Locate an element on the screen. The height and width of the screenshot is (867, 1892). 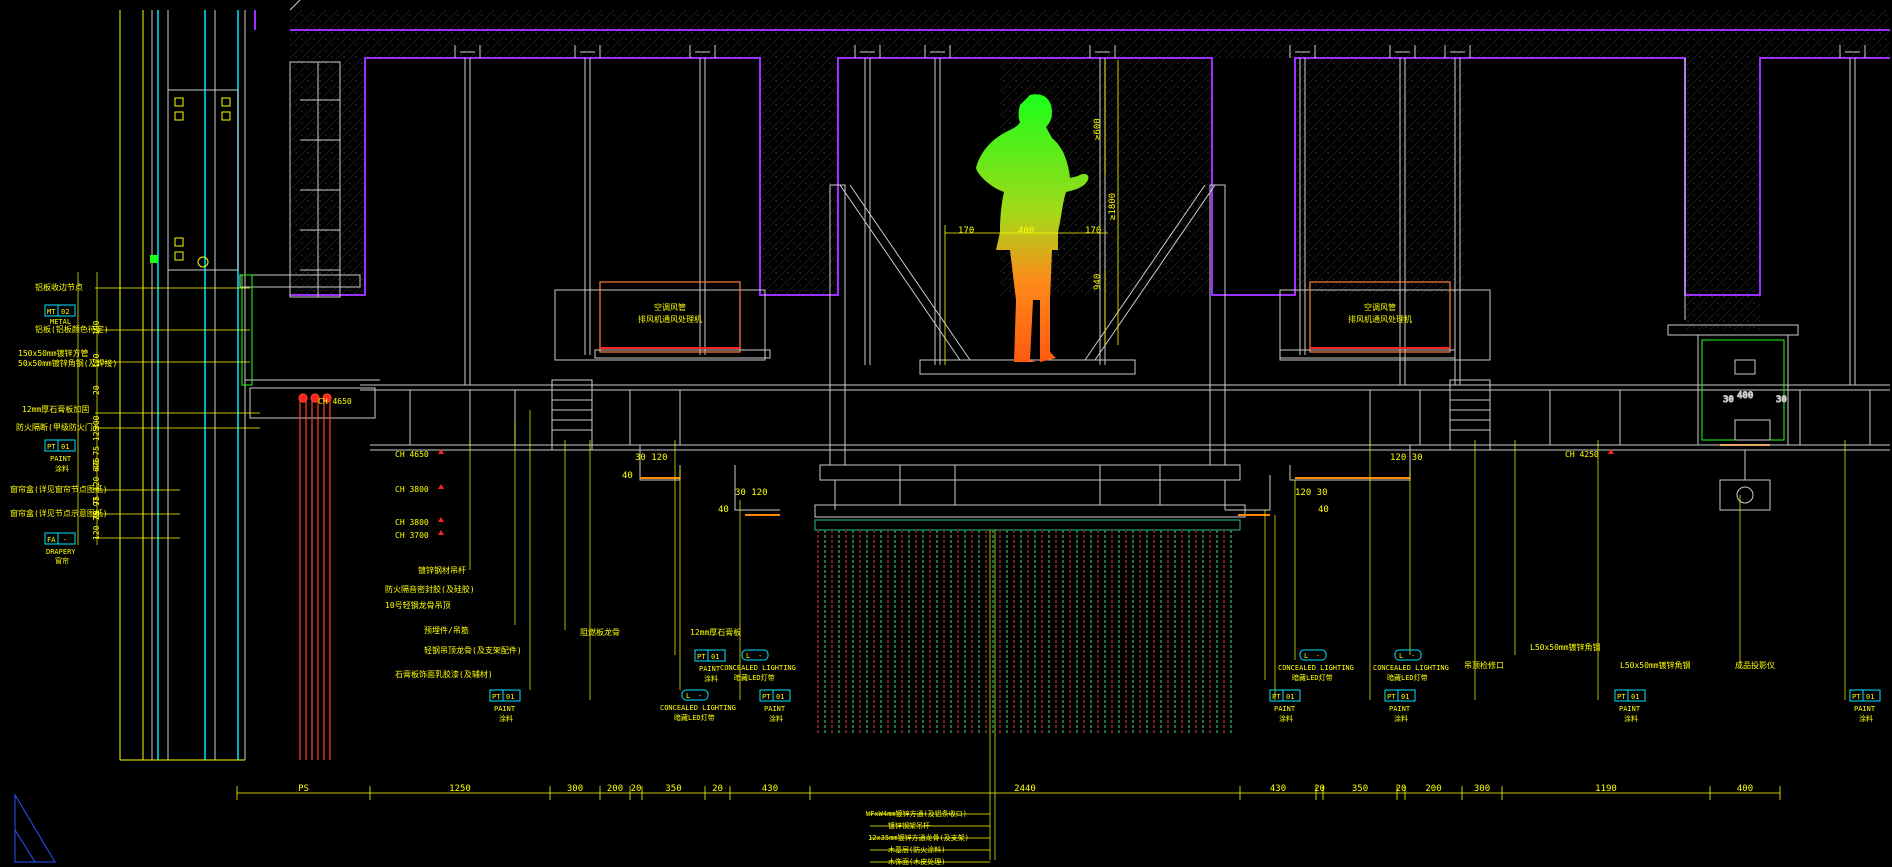
right-note-1: 吊顶检修口 is located at coordinates (1484, 665).